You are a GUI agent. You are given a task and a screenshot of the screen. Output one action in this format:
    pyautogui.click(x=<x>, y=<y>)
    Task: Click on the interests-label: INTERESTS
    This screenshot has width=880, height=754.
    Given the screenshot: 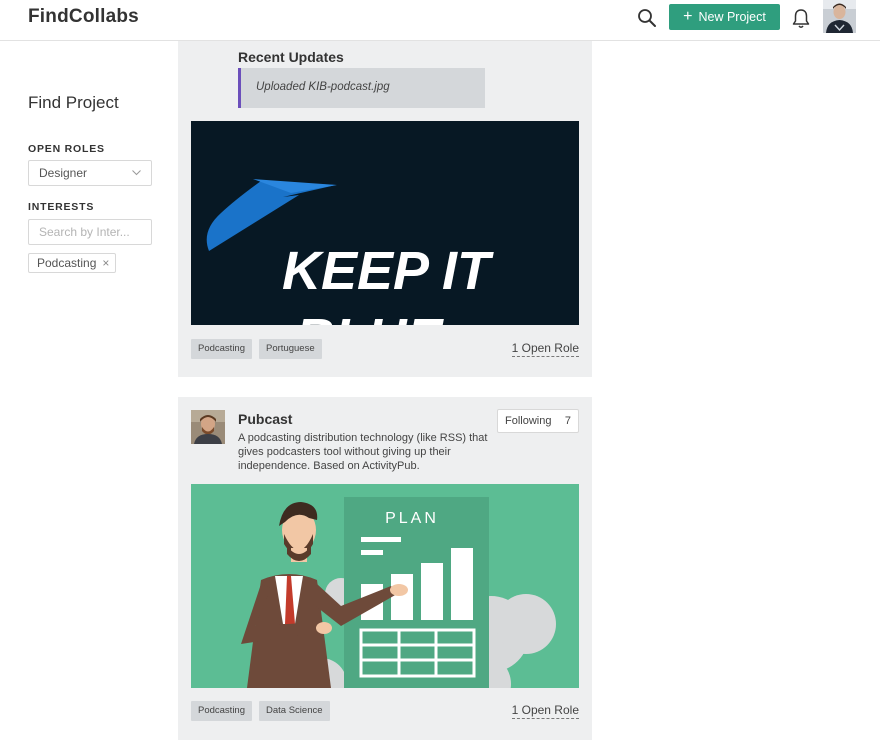 What is the action you would take?
    pyautogui.click(x=61, y=207)
    